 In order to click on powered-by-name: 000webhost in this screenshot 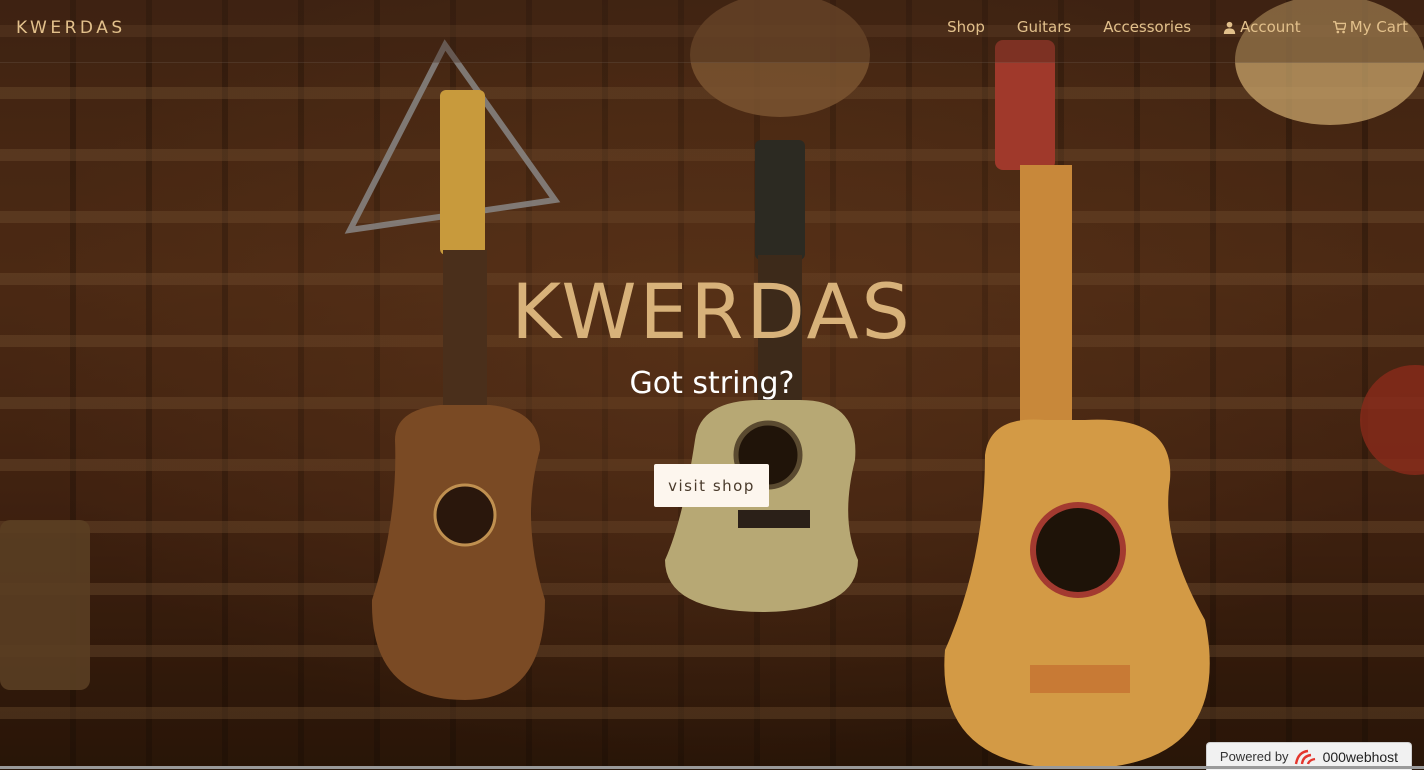, I will do `click(1360, 756)`.